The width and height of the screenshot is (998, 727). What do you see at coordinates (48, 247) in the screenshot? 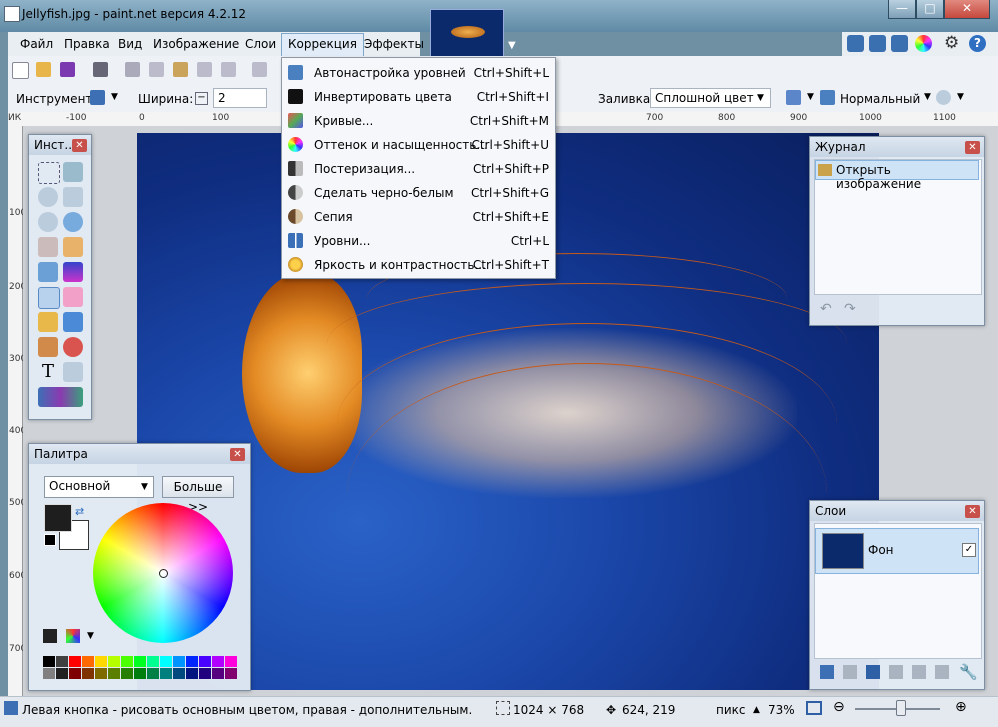
I see `magic-wand-icon` at bounding box center [48, 247].